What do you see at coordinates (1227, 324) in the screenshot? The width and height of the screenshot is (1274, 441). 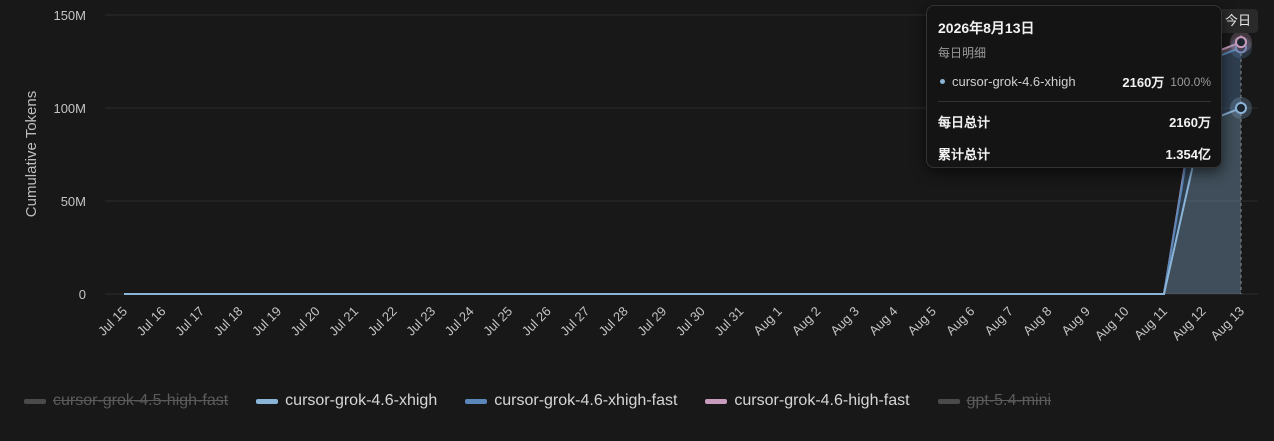 I see `x-tick-label: Aug 13` at bounding box center [1227, 324].